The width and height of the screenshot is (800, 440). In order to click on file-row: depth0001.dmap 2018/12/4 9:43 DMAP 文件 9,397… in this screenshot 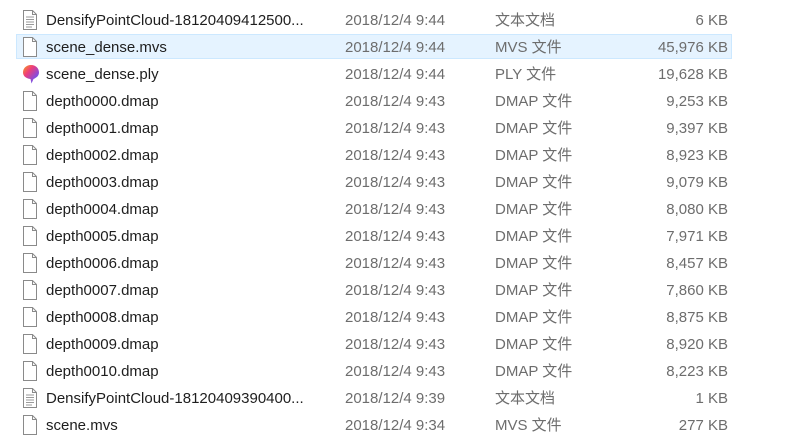, I will do `click(374, 127)`.